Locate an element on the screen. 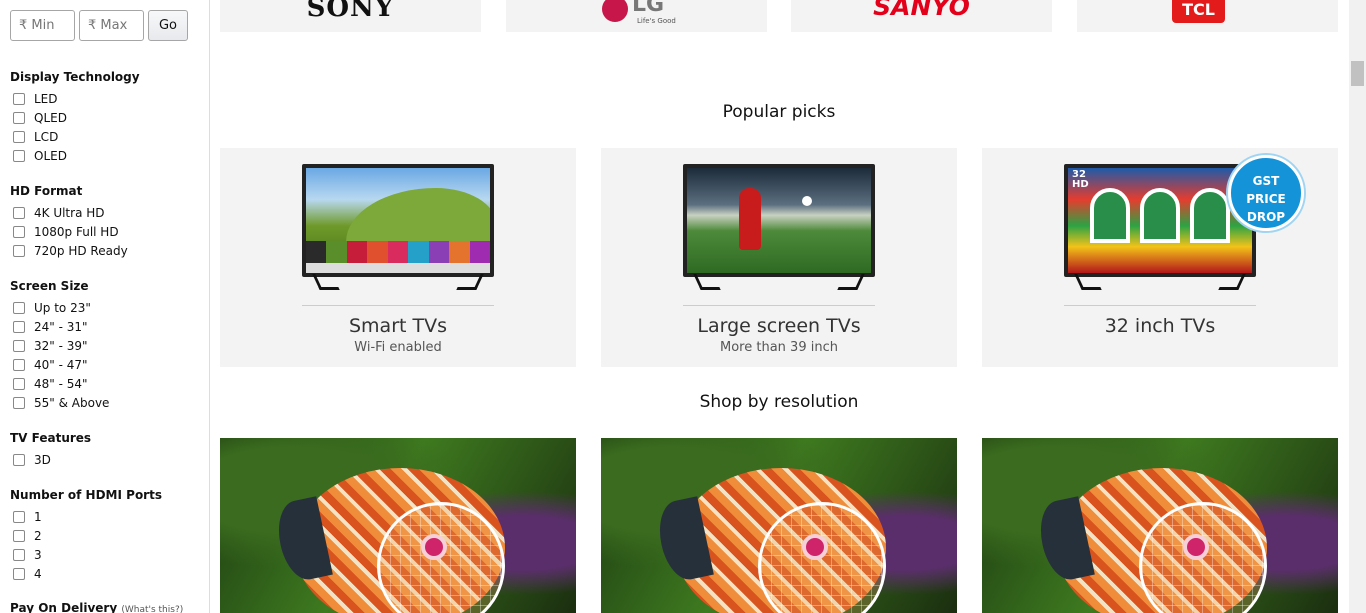 The height and width of the screenshot is (613, 1366). filter-option-lcd: LCD is located at coordinates (75, 136).